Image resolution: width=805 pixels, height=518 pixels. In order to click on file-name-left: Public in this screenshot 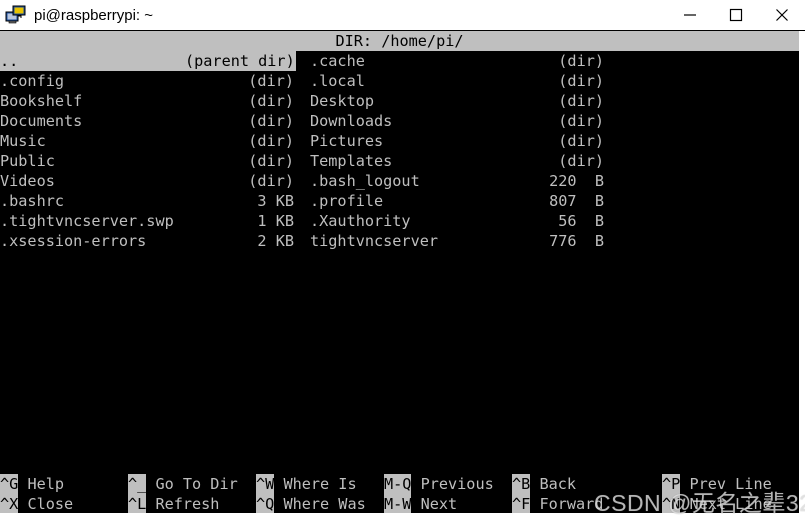, I will do `click(92, 161)`.